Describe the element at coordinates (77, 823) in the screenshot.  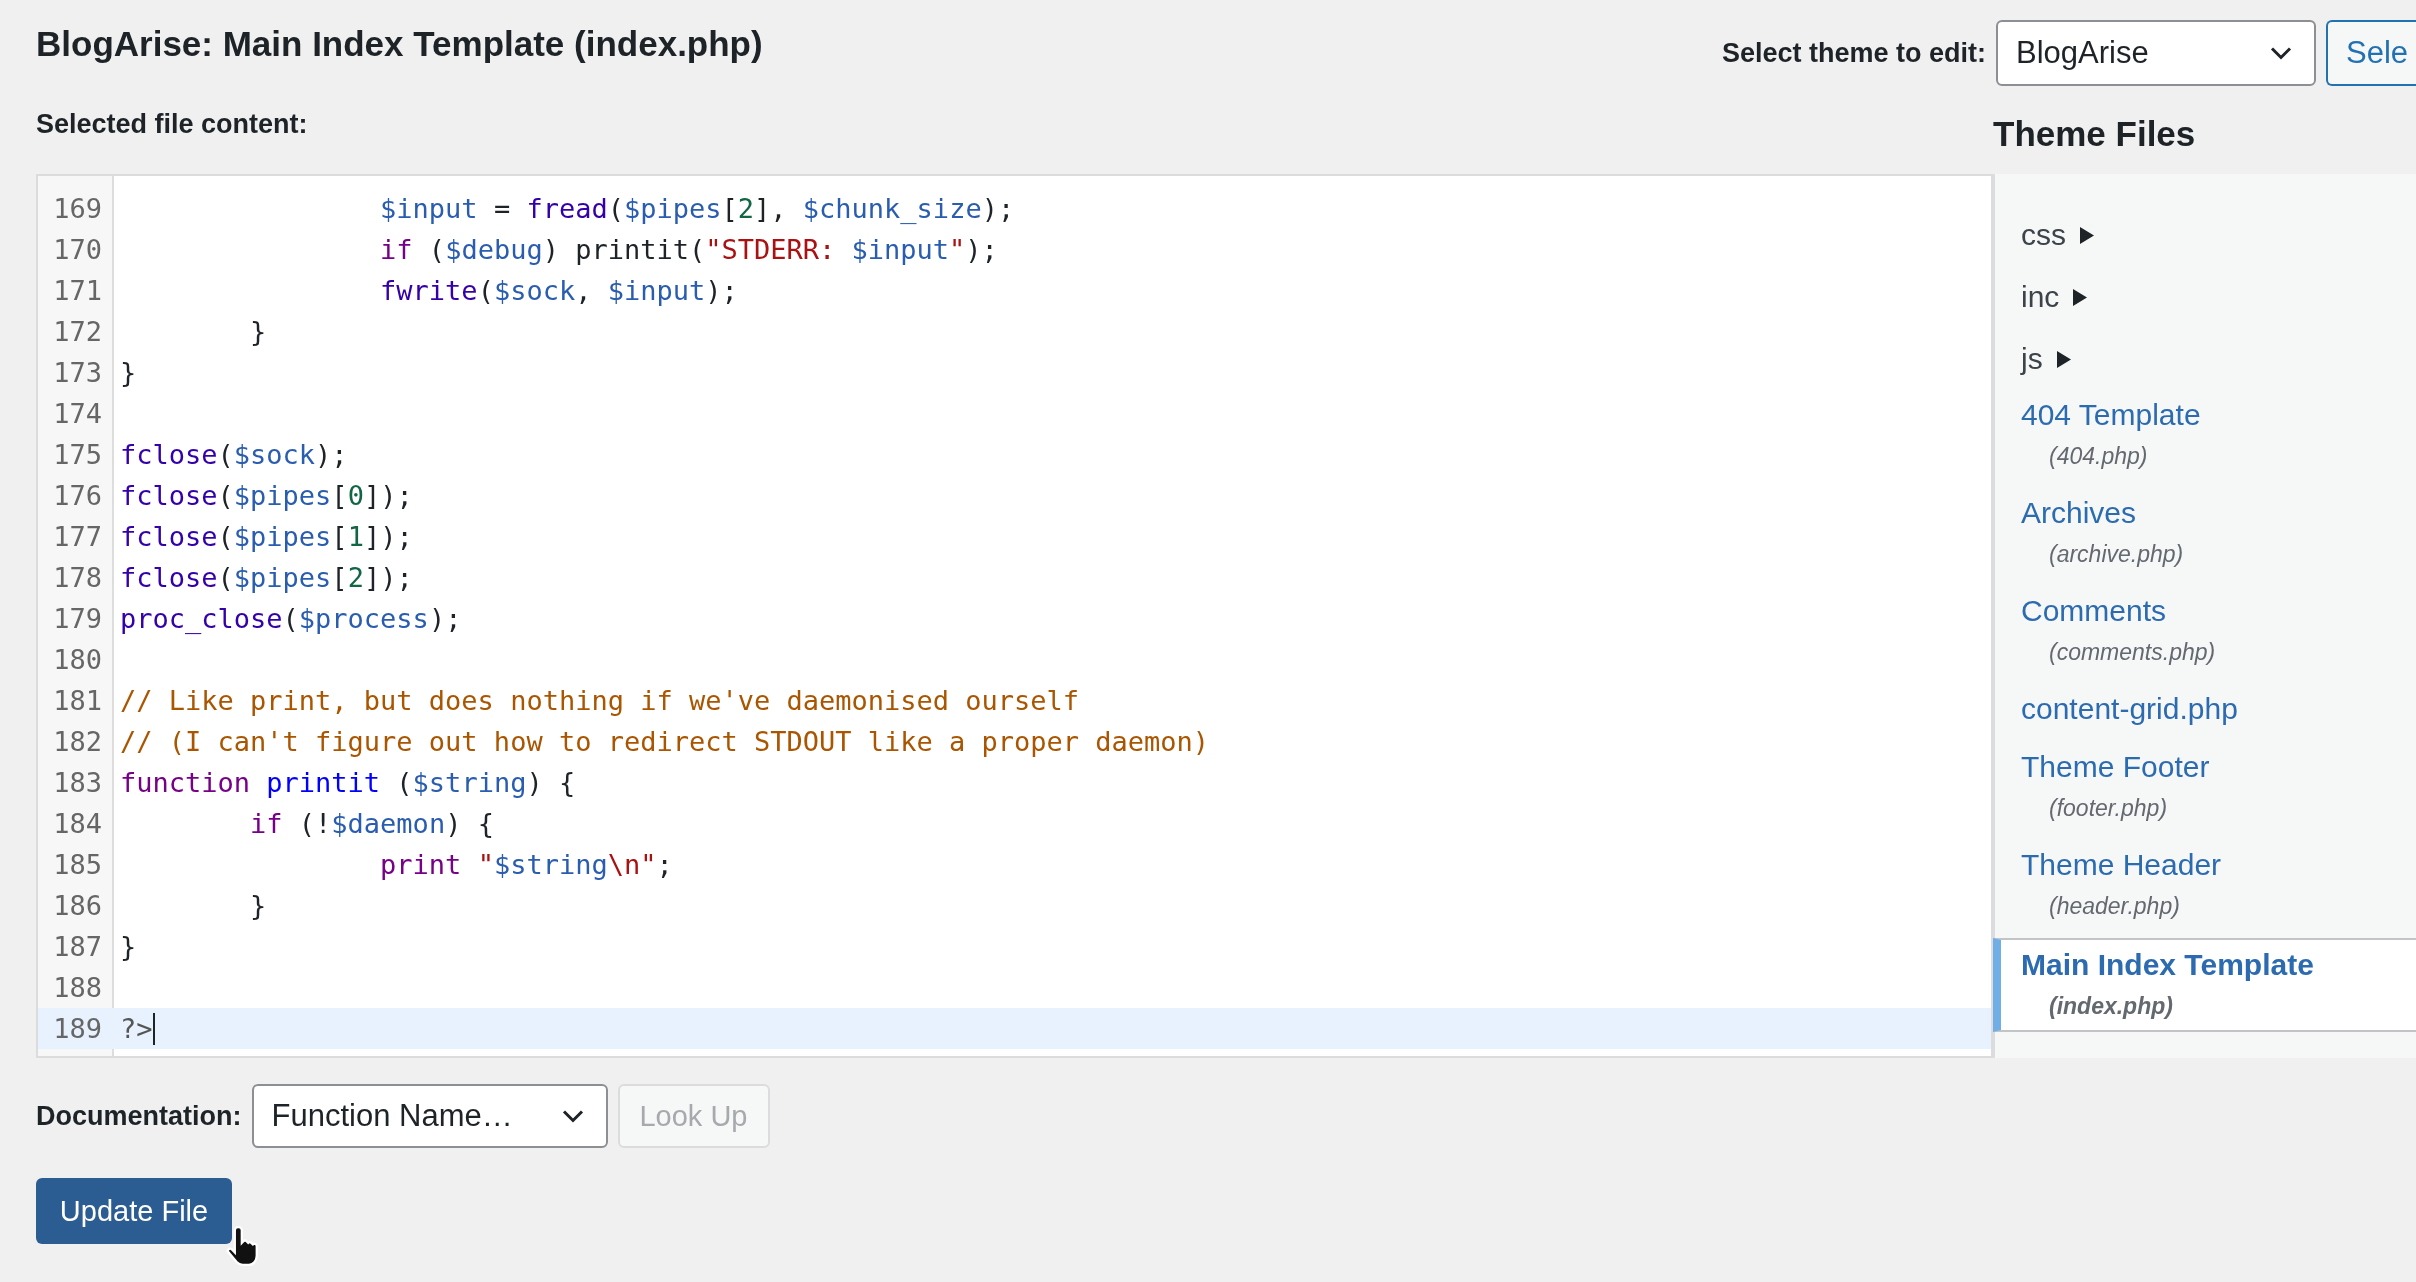
I see `line-number: 184` at that location.